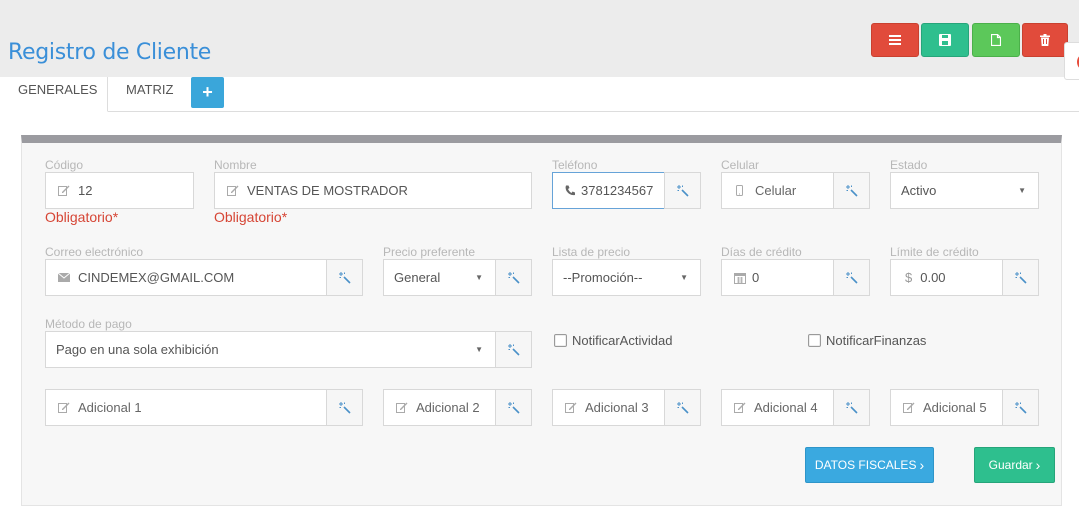 The width and height of the screenshot is (1079, 506). Describe the element at coordinates (739, 190) in the screenshot. I see `mobile-icon` at that location.